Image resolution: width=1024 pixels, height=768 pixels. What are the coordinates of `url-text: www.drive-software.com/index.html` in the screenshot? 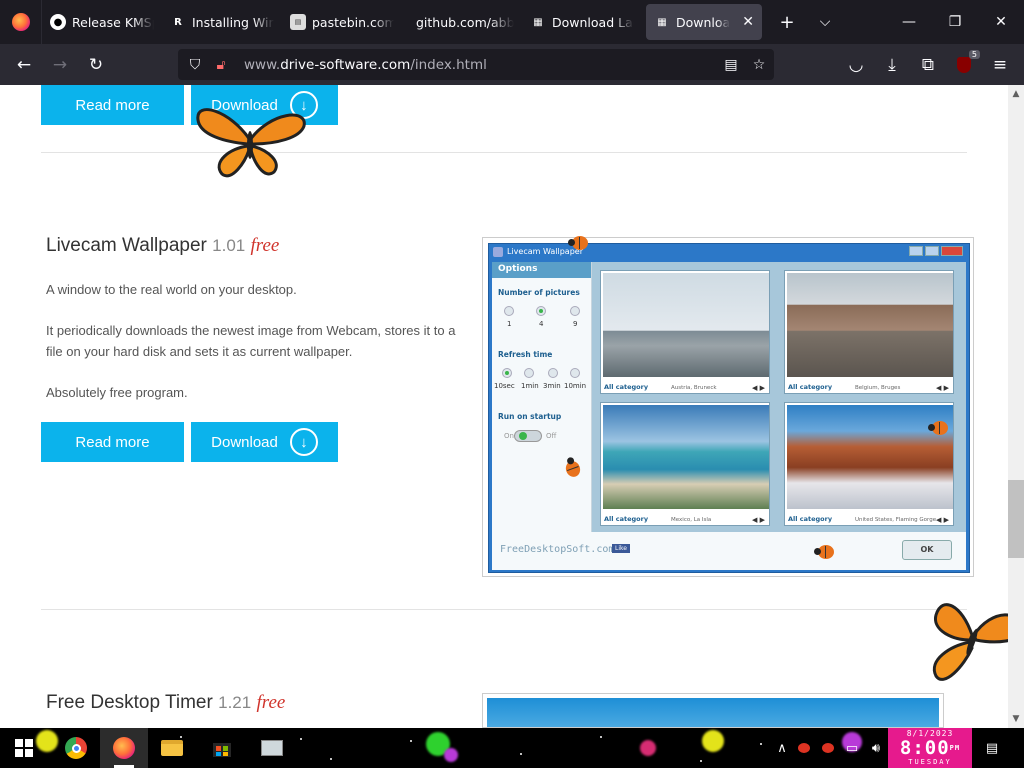 It's located at (365, 65).